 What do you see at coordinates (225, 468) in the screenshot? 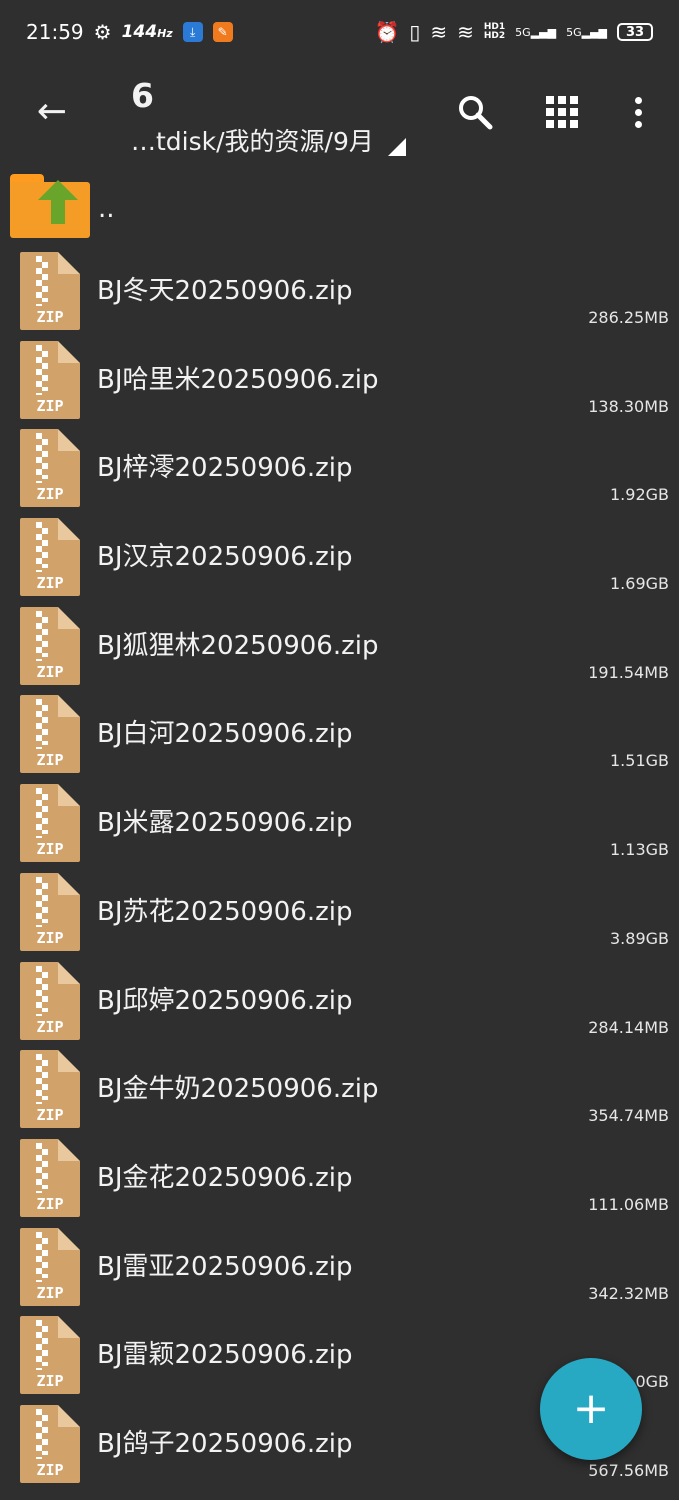
I see `file-name: BJ梓澪20250906.zip` at bounding box center [225, 468].